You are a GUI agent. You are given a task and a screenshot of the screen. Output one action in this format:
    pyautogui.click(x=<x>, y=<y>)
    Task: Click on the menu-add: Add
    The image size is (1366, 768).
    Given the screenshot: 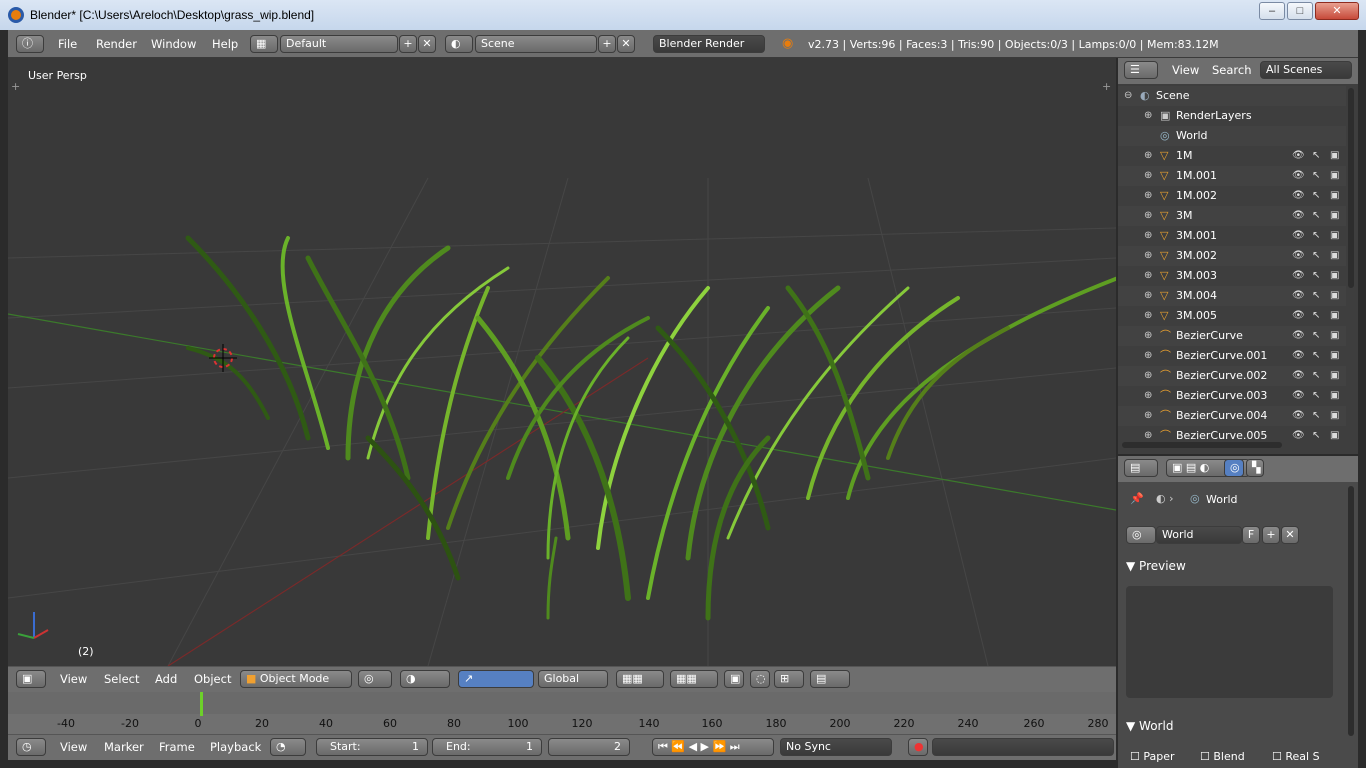 What is the action you would take?
    pyautogui.click(x=166, y=679)
    